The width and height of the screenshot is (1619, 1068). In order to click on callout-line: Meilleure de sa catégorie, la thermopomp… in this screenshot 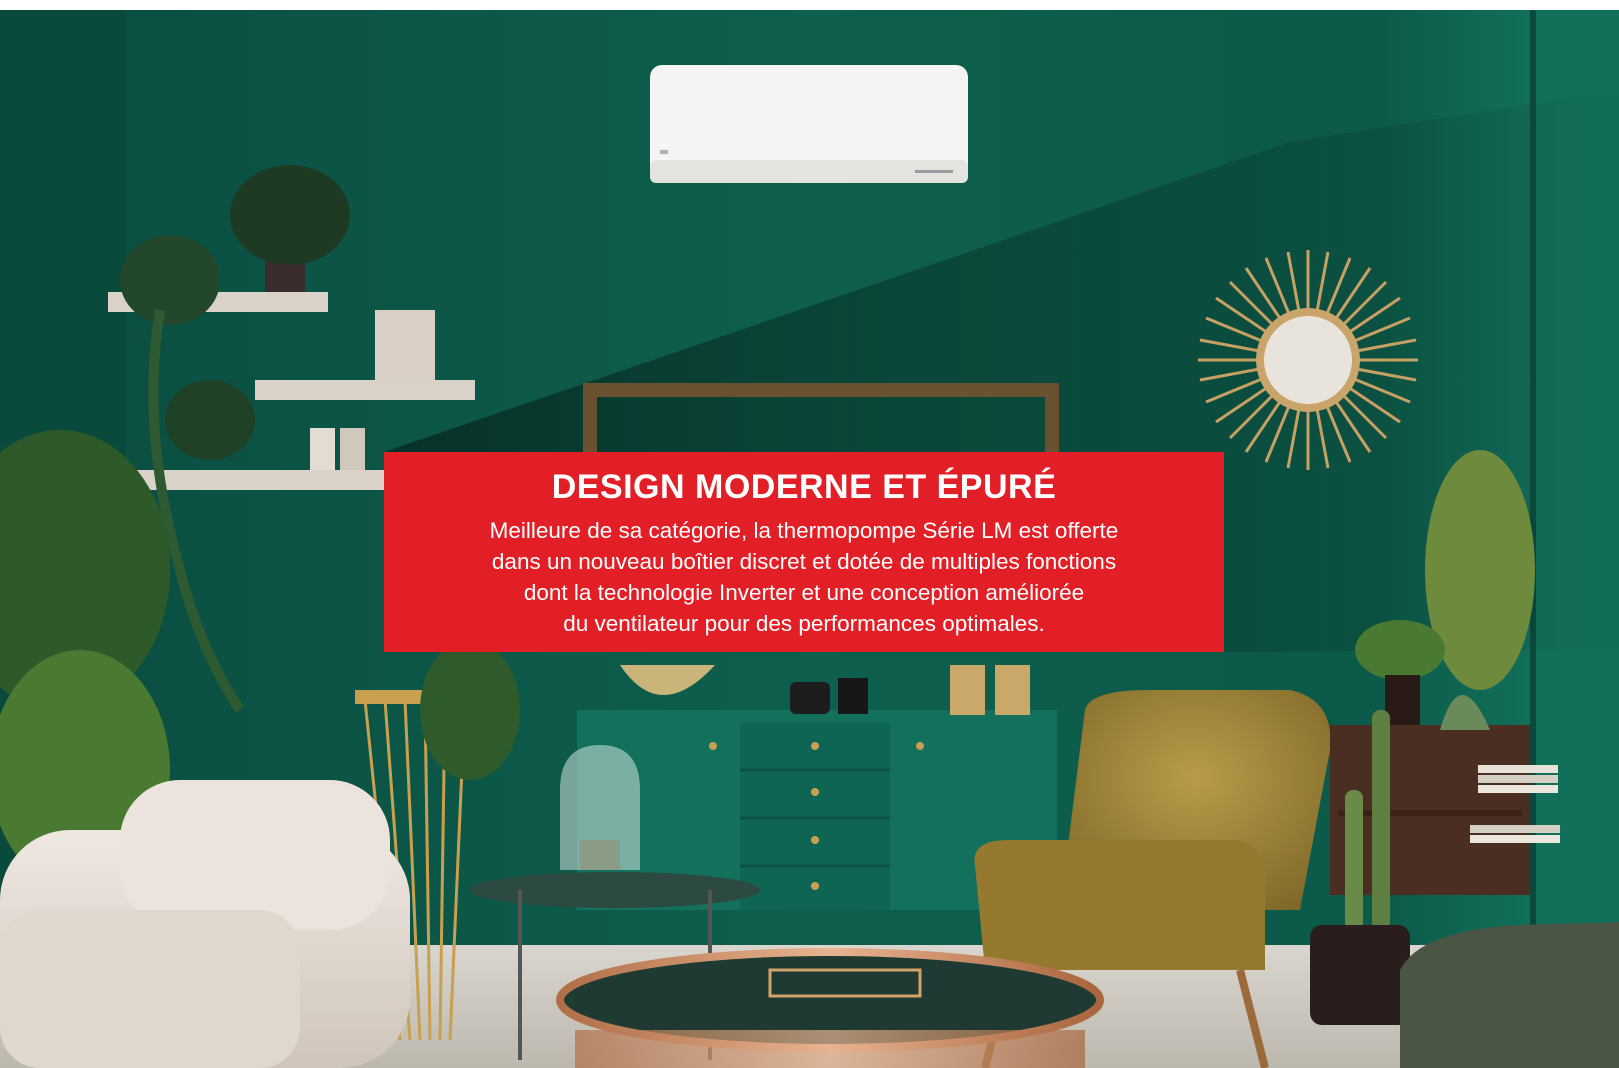, I will do `click(804, 530)`.